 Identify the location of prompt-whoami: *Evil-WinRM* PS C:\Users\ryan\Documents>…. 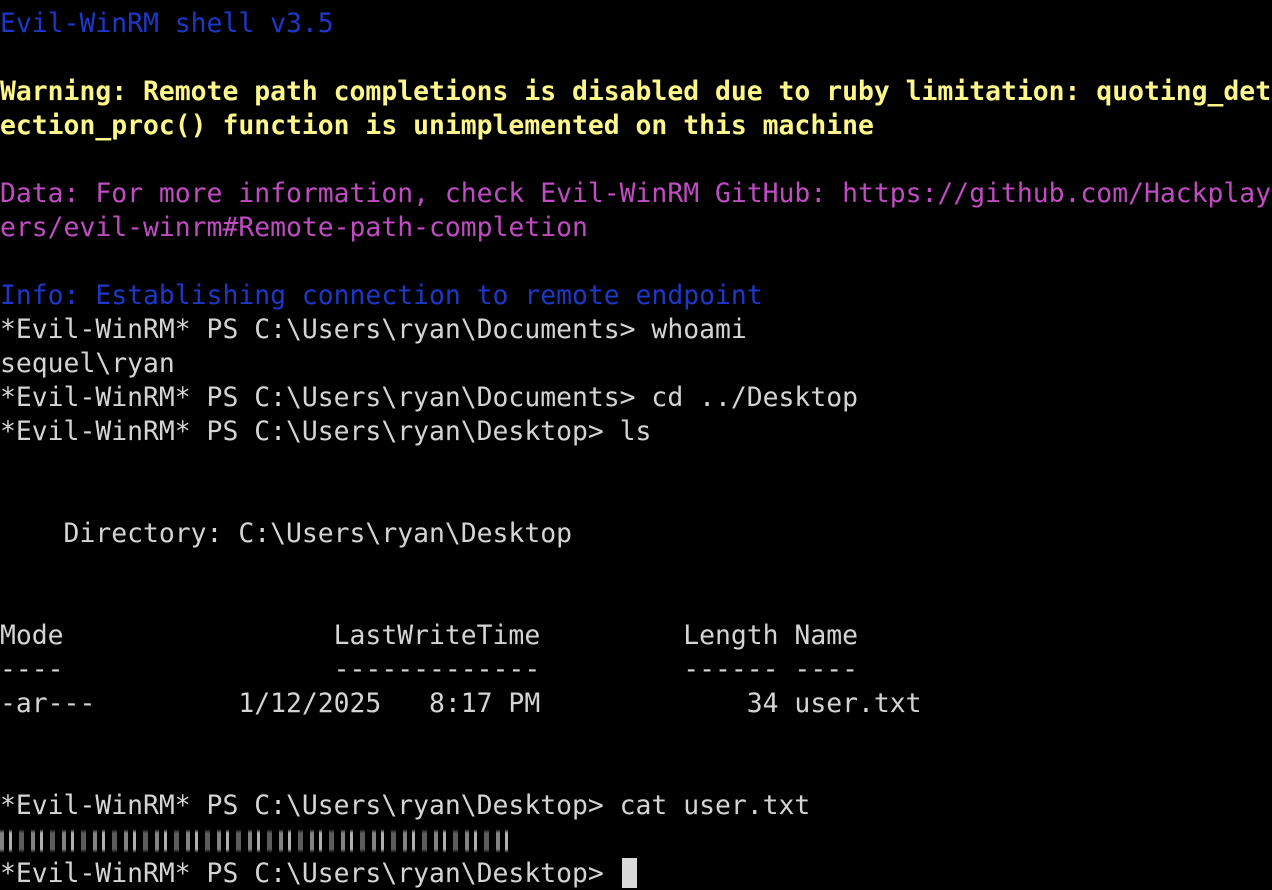
(373, 329).